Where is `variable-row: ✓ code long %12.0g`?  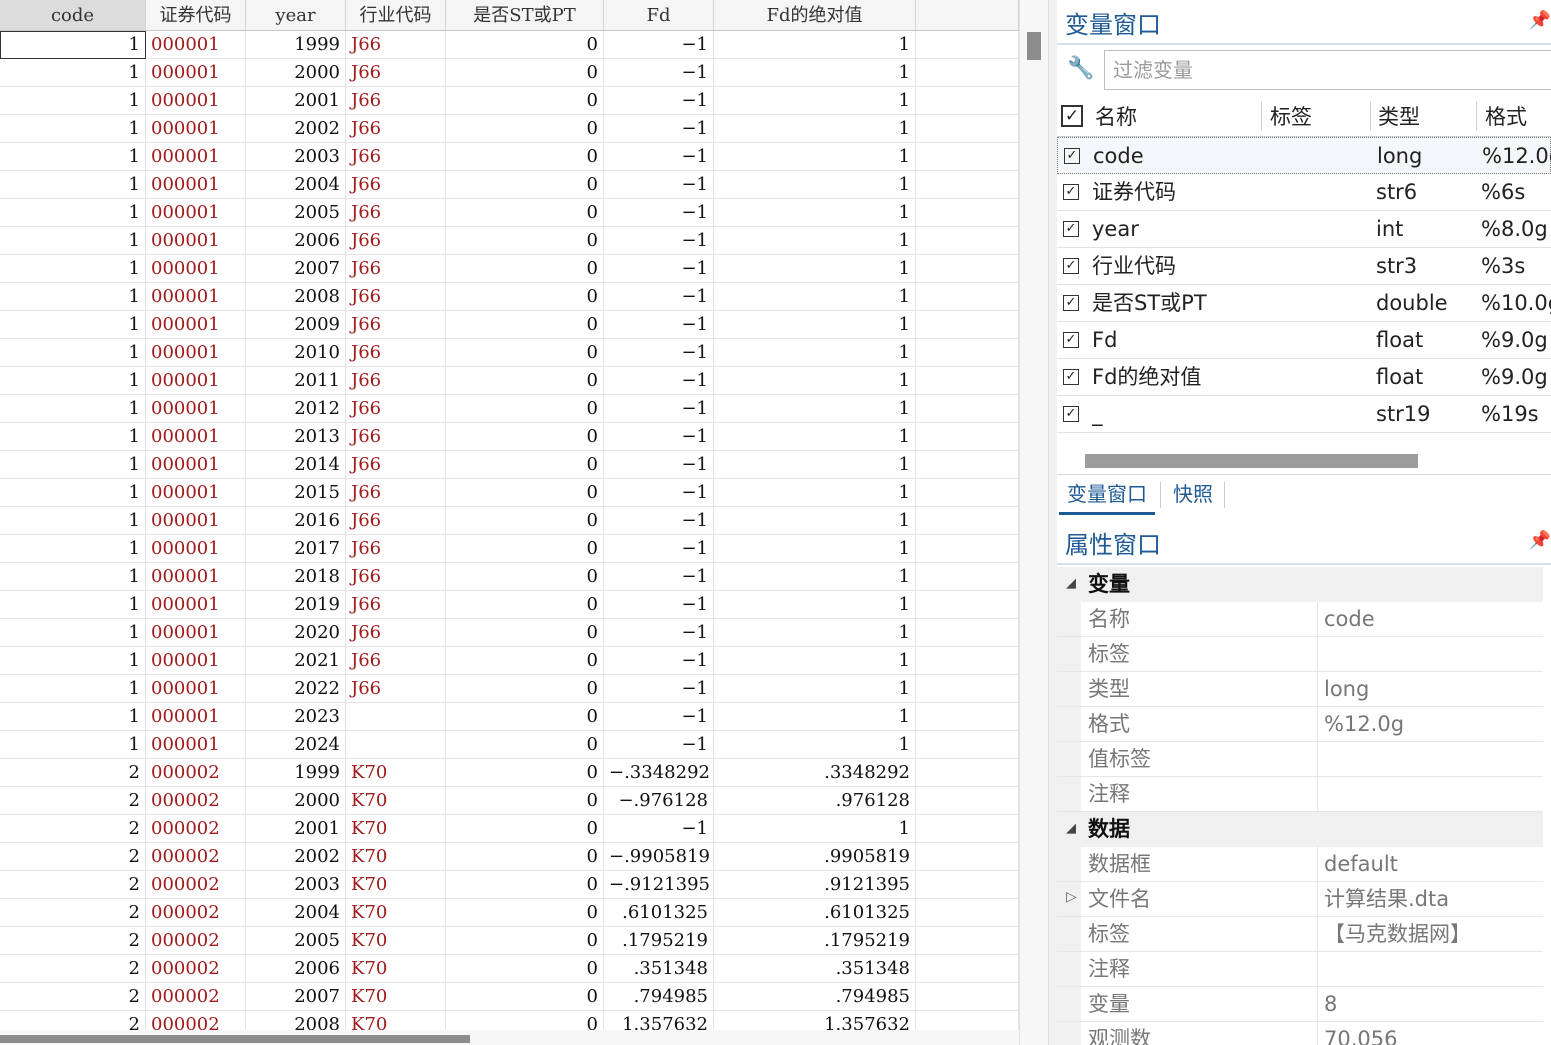 variable-row: ✓ code long %12.0g is located at coordinates (1304, 155).